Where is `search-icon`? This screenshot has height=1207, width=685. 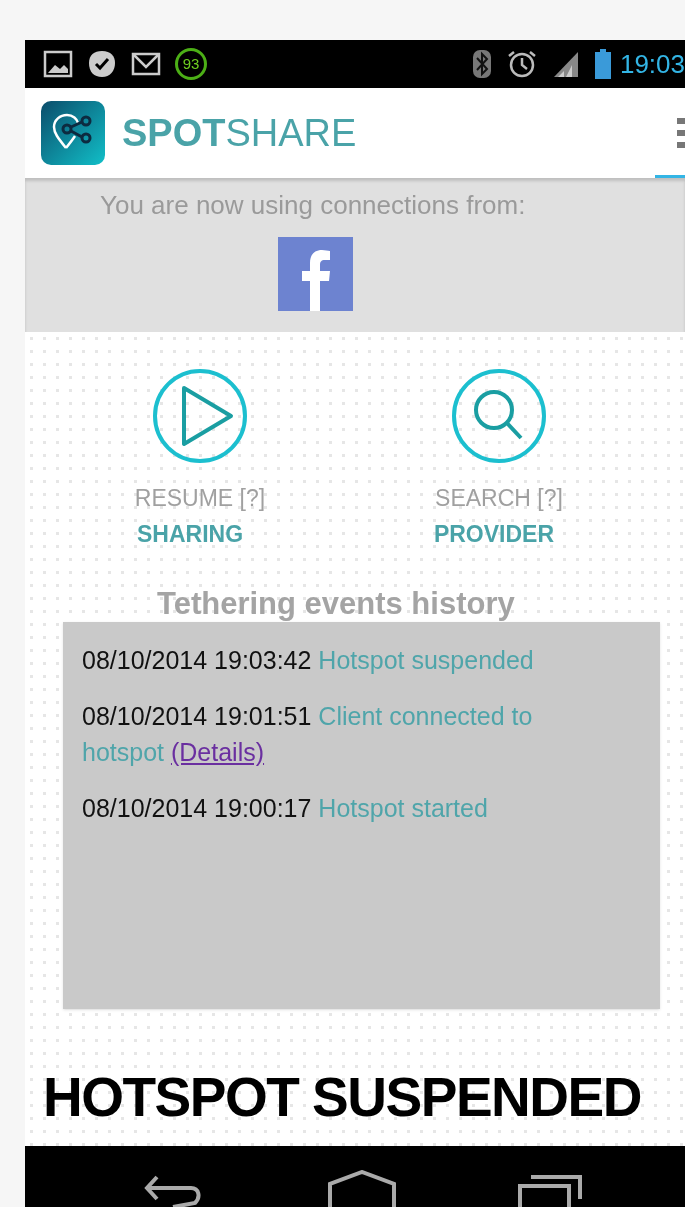 search-icon is located at coordinates (499, 416).